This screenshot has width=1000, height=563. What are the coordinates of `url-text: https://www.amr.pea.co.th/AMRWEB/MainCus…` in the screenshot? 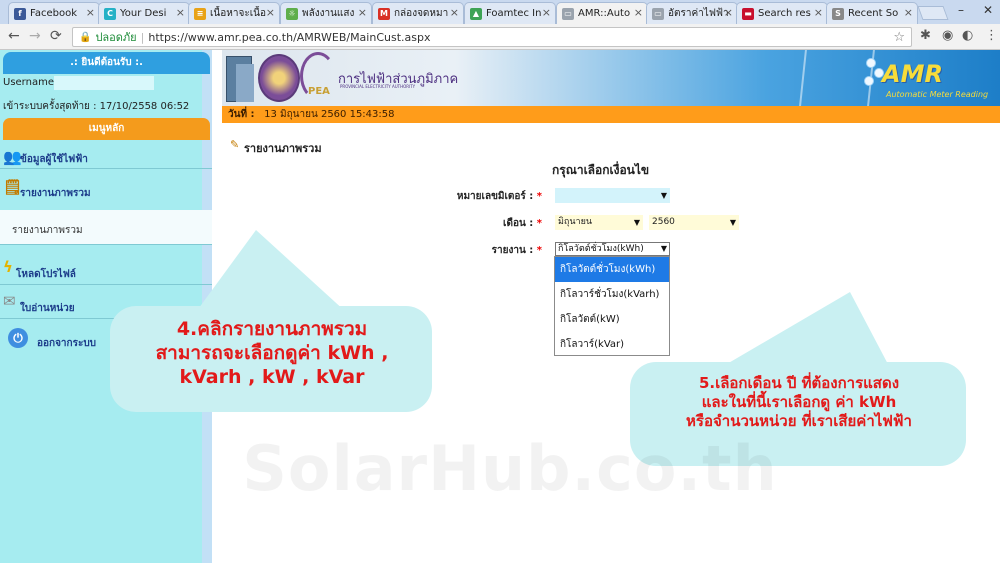 It's located at (289, 37).